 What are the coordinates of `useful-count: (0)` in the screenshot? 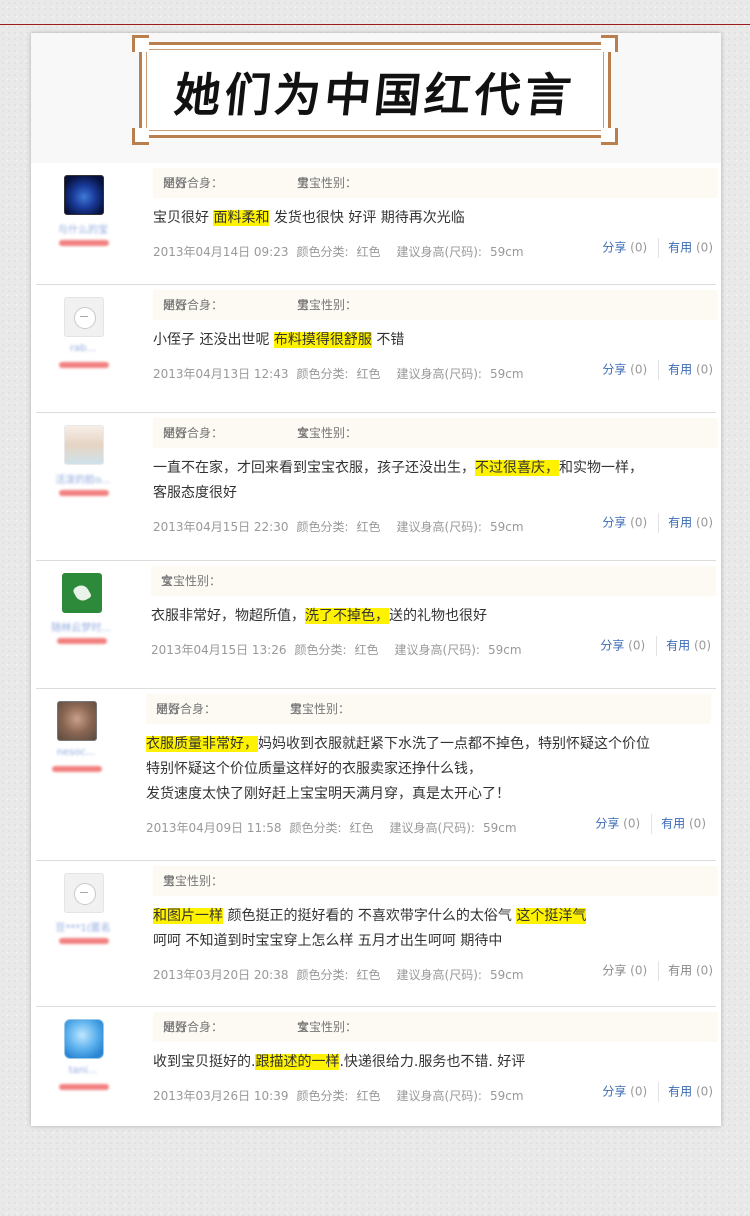 It's located at (704, 369).